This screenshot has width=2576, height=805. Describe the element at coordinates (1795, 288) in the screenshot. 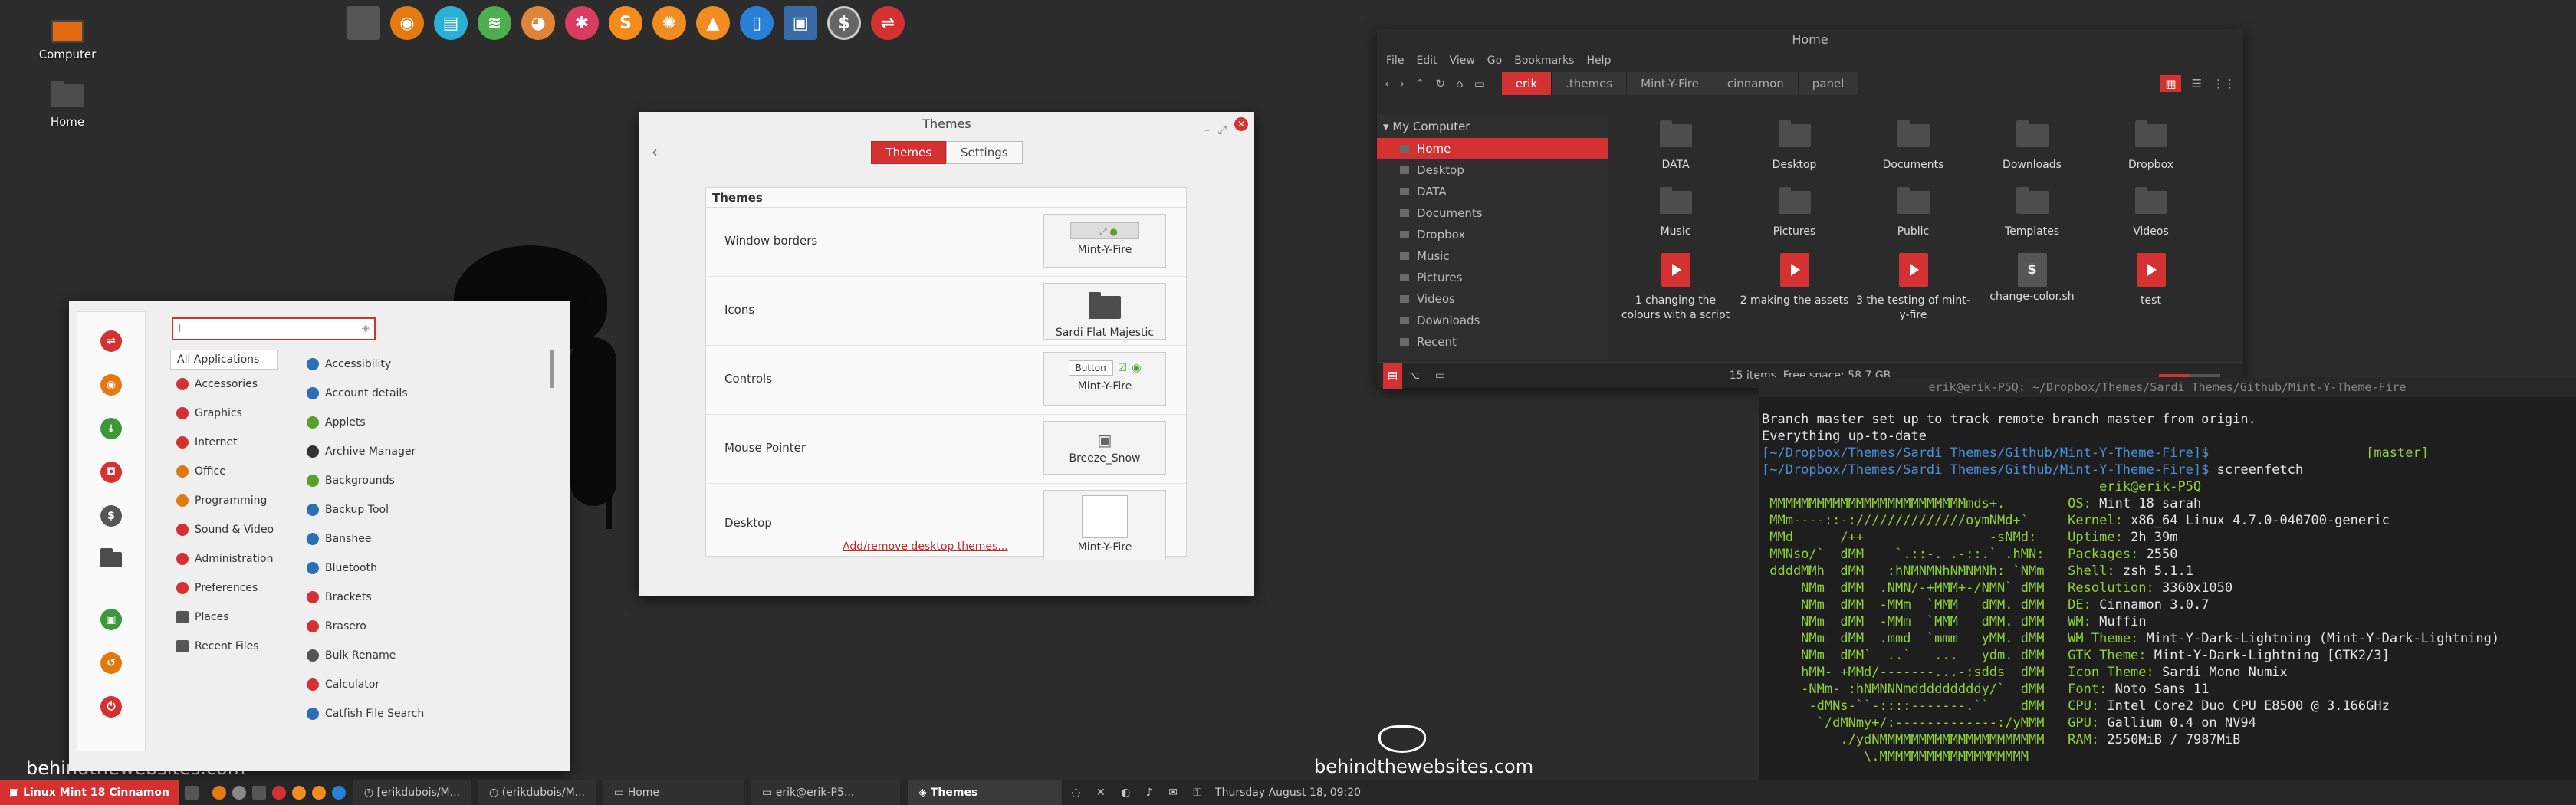

I see `file-item: 2 making the assets` at that location.